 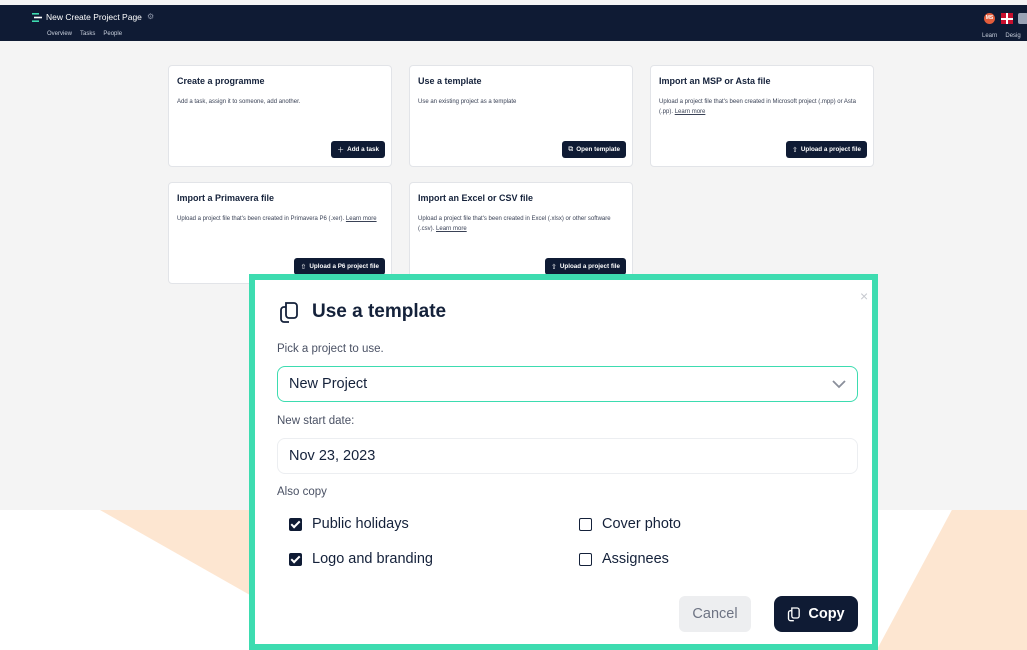 What do you see at coordinates (1007, 18) in the screenshot?
I see `uk-flag-icon` at bounding box center [1007, 18].